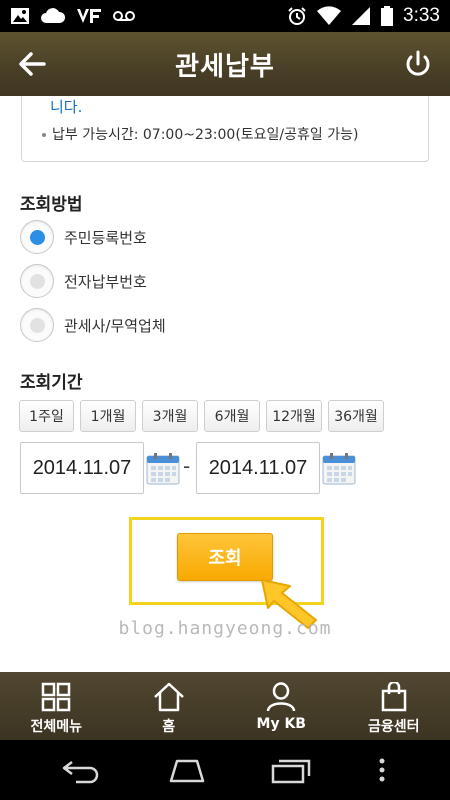  I want to click on status-time: 3:33, so click(421, 15).